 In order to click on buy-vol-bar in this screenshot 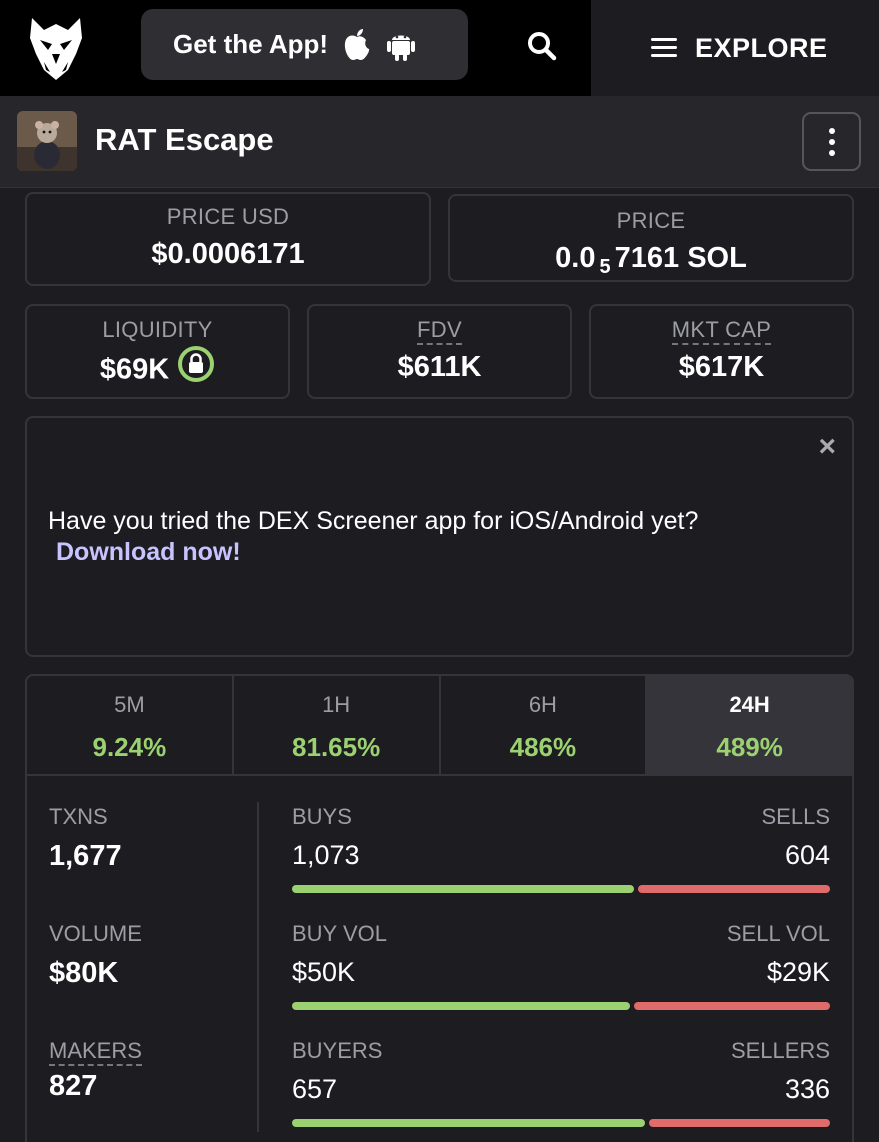, I will do `click(461, 1006)`.